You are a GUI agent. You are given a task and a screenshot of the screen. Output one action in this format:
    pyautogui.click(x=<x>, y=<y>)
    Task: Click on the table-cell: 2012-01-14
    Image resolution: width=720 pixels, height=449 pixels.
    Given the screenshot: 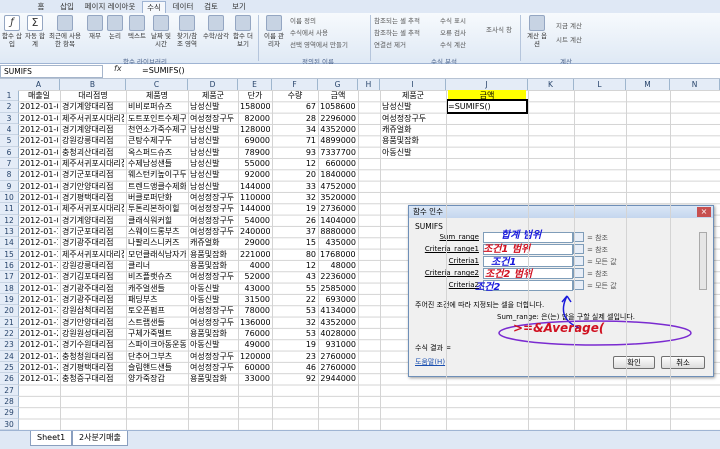 What is the action you would take?
    pyautogui.click(x=39, y=276)
    